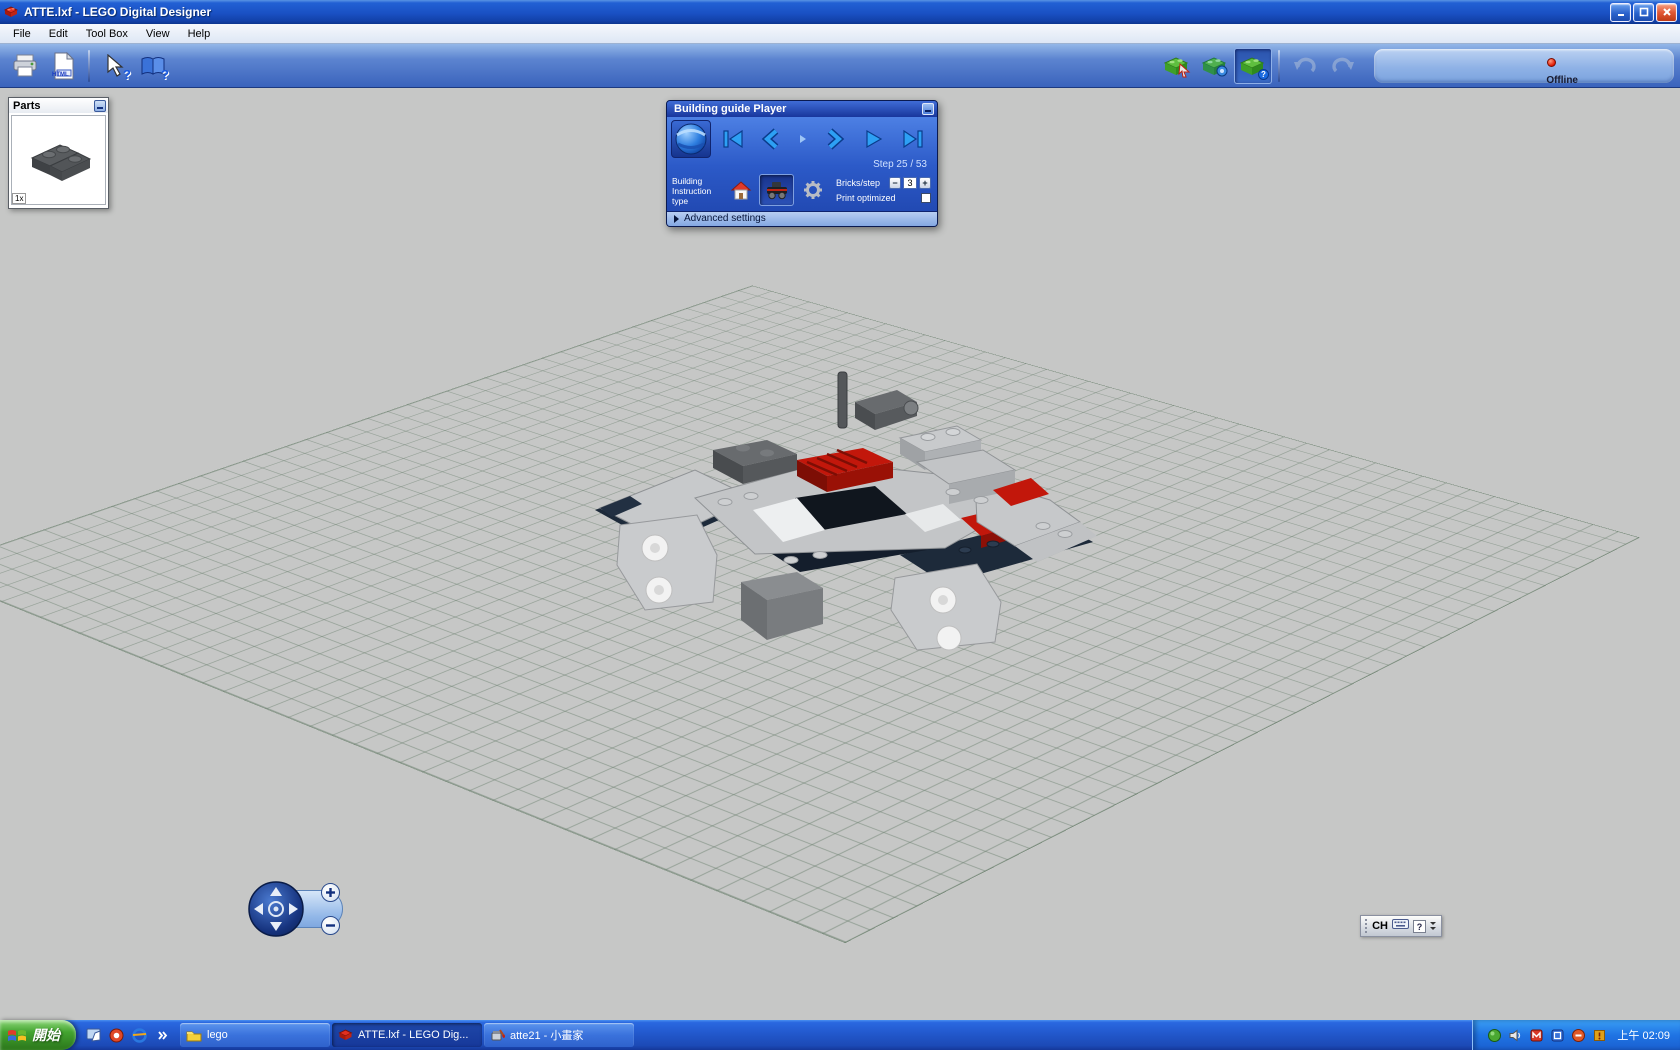  I want to click on guide-panel-header: Building guide Player, so click(802, 109).